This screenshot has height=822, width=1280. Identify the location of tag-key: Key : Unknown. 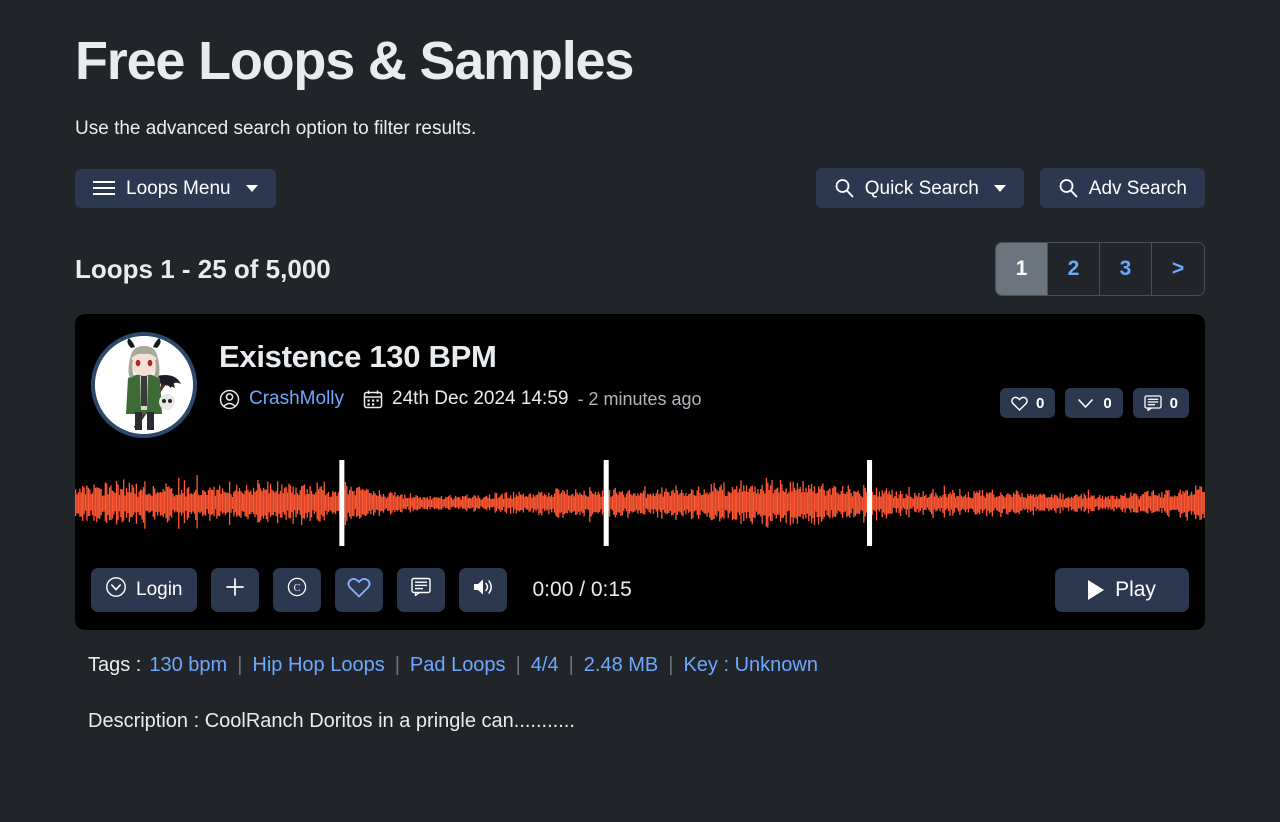
(750, 665).